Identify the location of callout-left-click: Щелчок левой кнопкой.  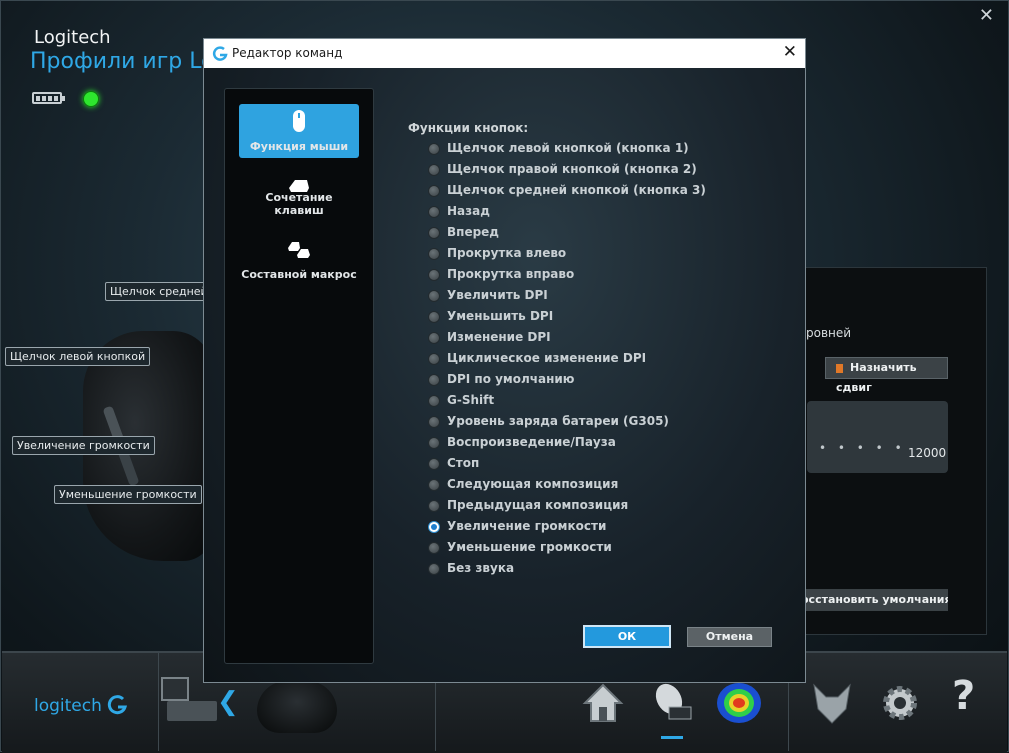
(78, 356).